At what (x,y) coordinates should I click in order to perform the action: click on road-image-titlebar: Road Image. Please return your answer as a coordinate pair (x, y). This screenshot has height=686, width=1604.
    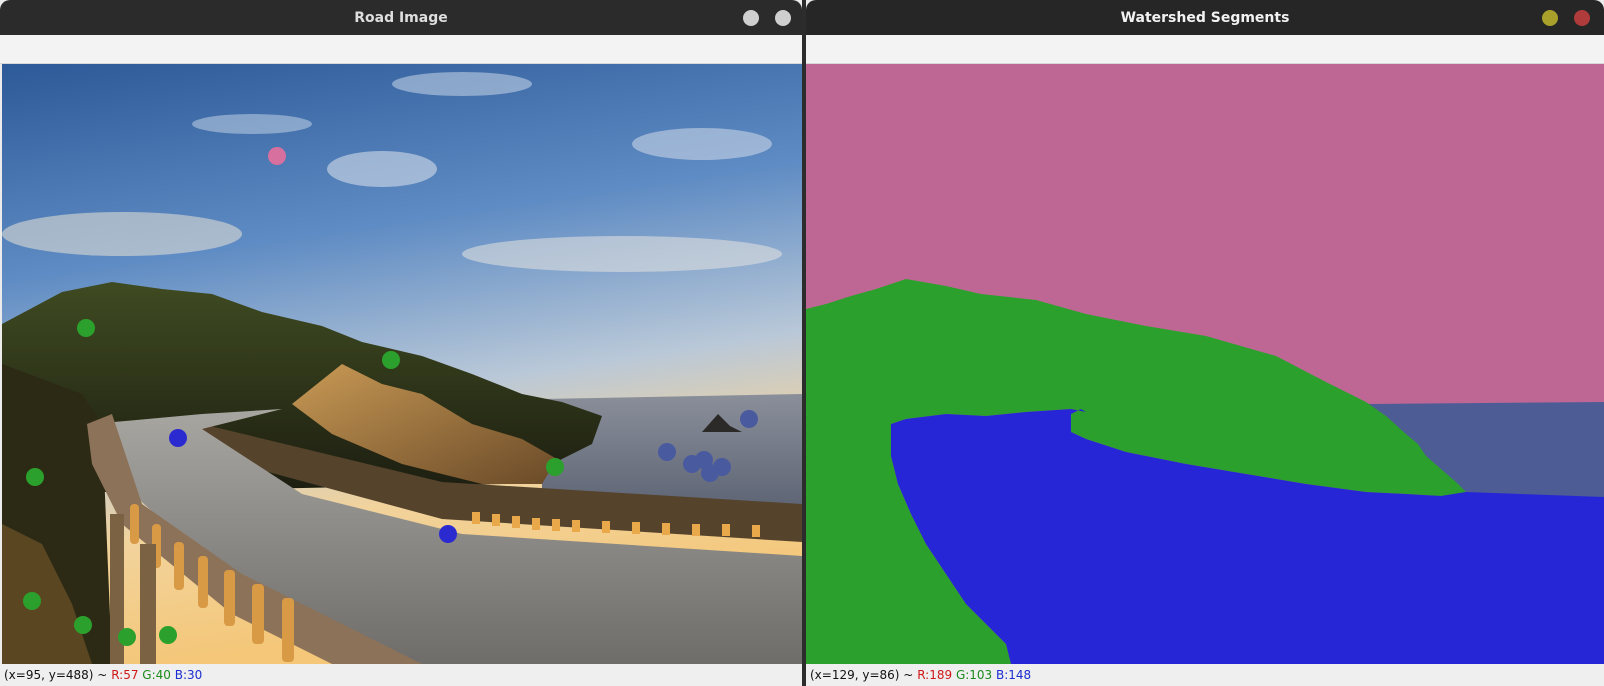
    Looking at the image, I should click on (401, 17).